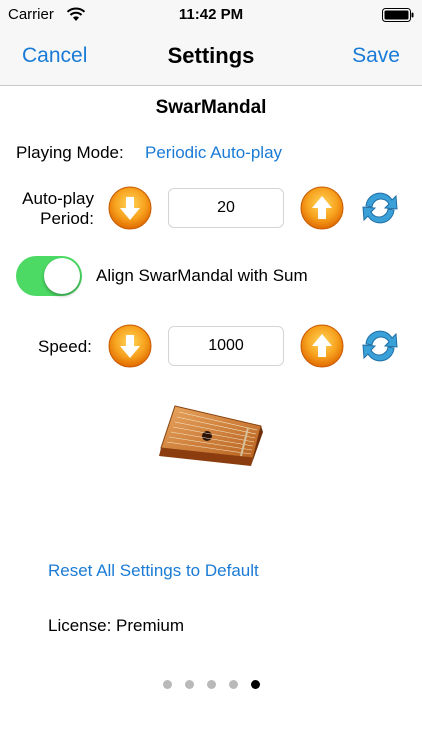 The width and height of the screenshot is (422, 750). What do you see at coordinates (65, 346) in the screenshot?
I see `speed-label: Speed:` at bounding box center [65, 346].